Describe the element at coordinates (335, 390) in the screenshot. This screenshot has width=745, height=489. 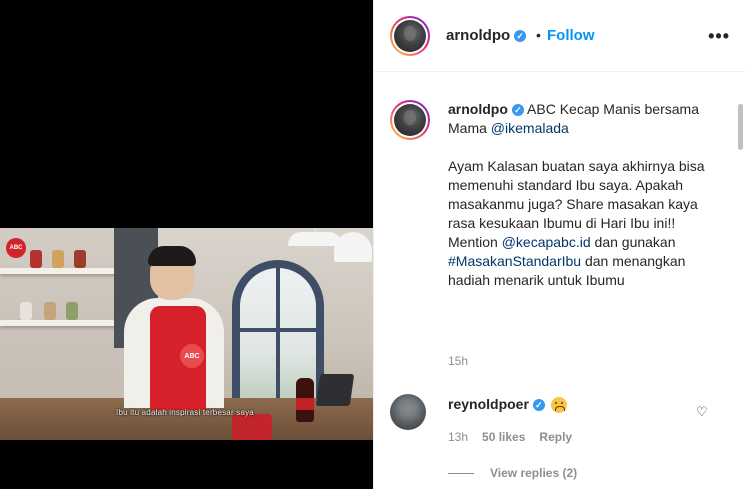
I see `video-laptop` at that location.